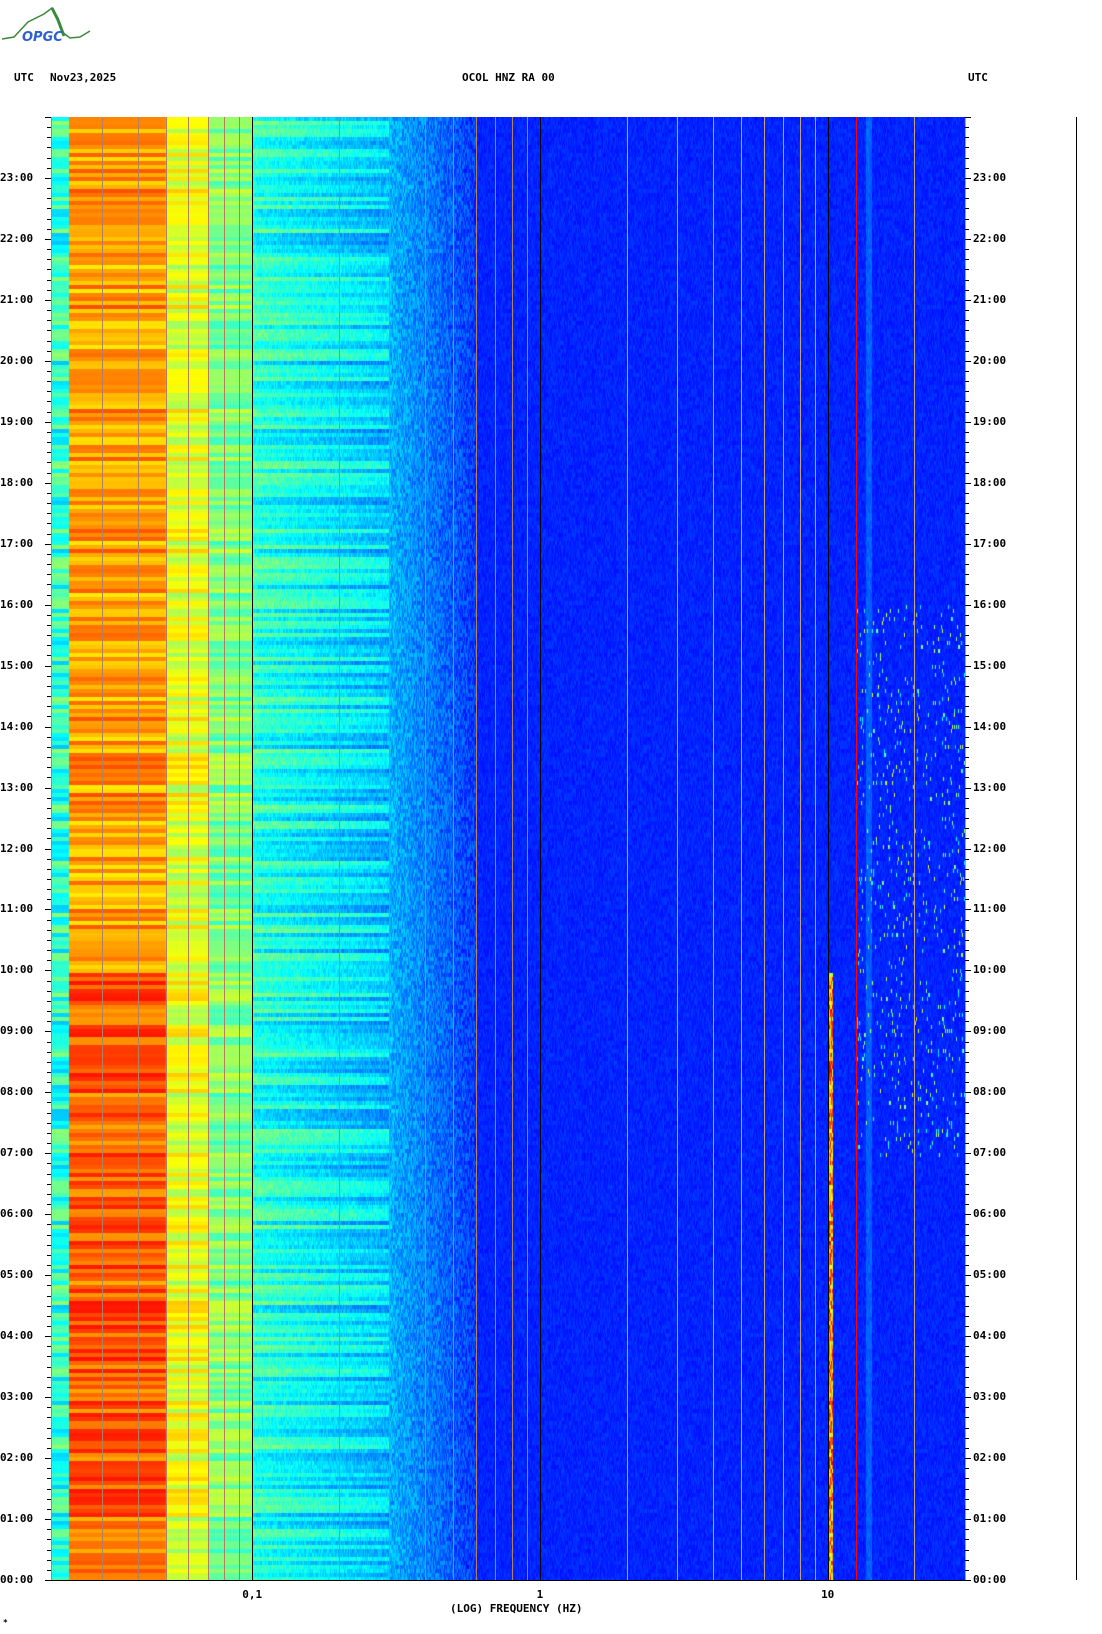  What do you see at coordinates (208, 848) in the screenshot?
I see `grid-line-0.070hz` at bounding box center [208, 848].